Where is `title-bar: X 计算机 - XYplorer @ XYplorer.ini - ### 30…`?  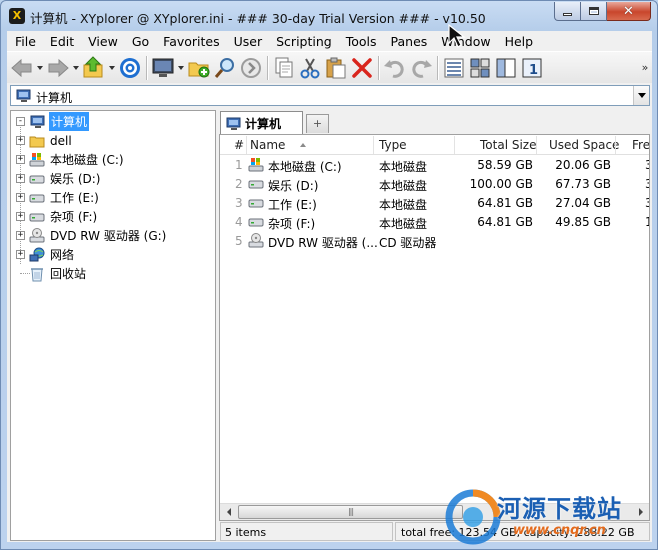 title-bar: X 计算机 - XYplorer @ XYplorer.ini - ### 30… is located at coordinates (329, 16).